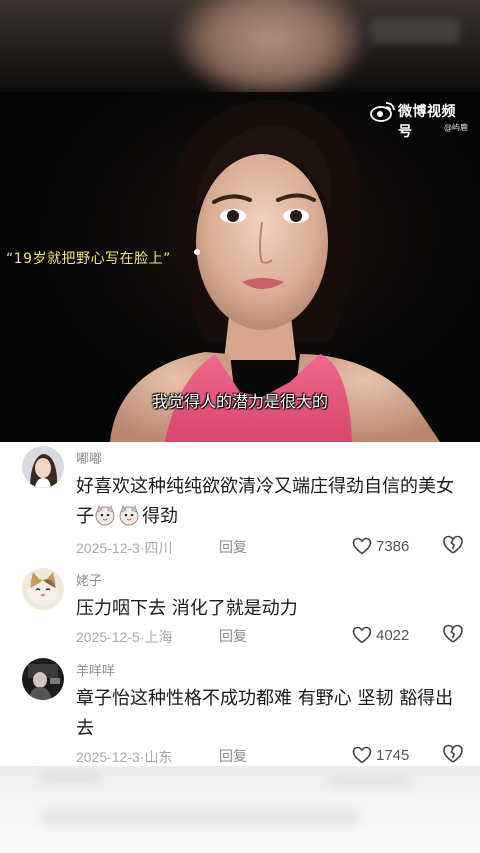 The image size is (480, 853). I want to click on like-button: 1745, so click(380, 755).